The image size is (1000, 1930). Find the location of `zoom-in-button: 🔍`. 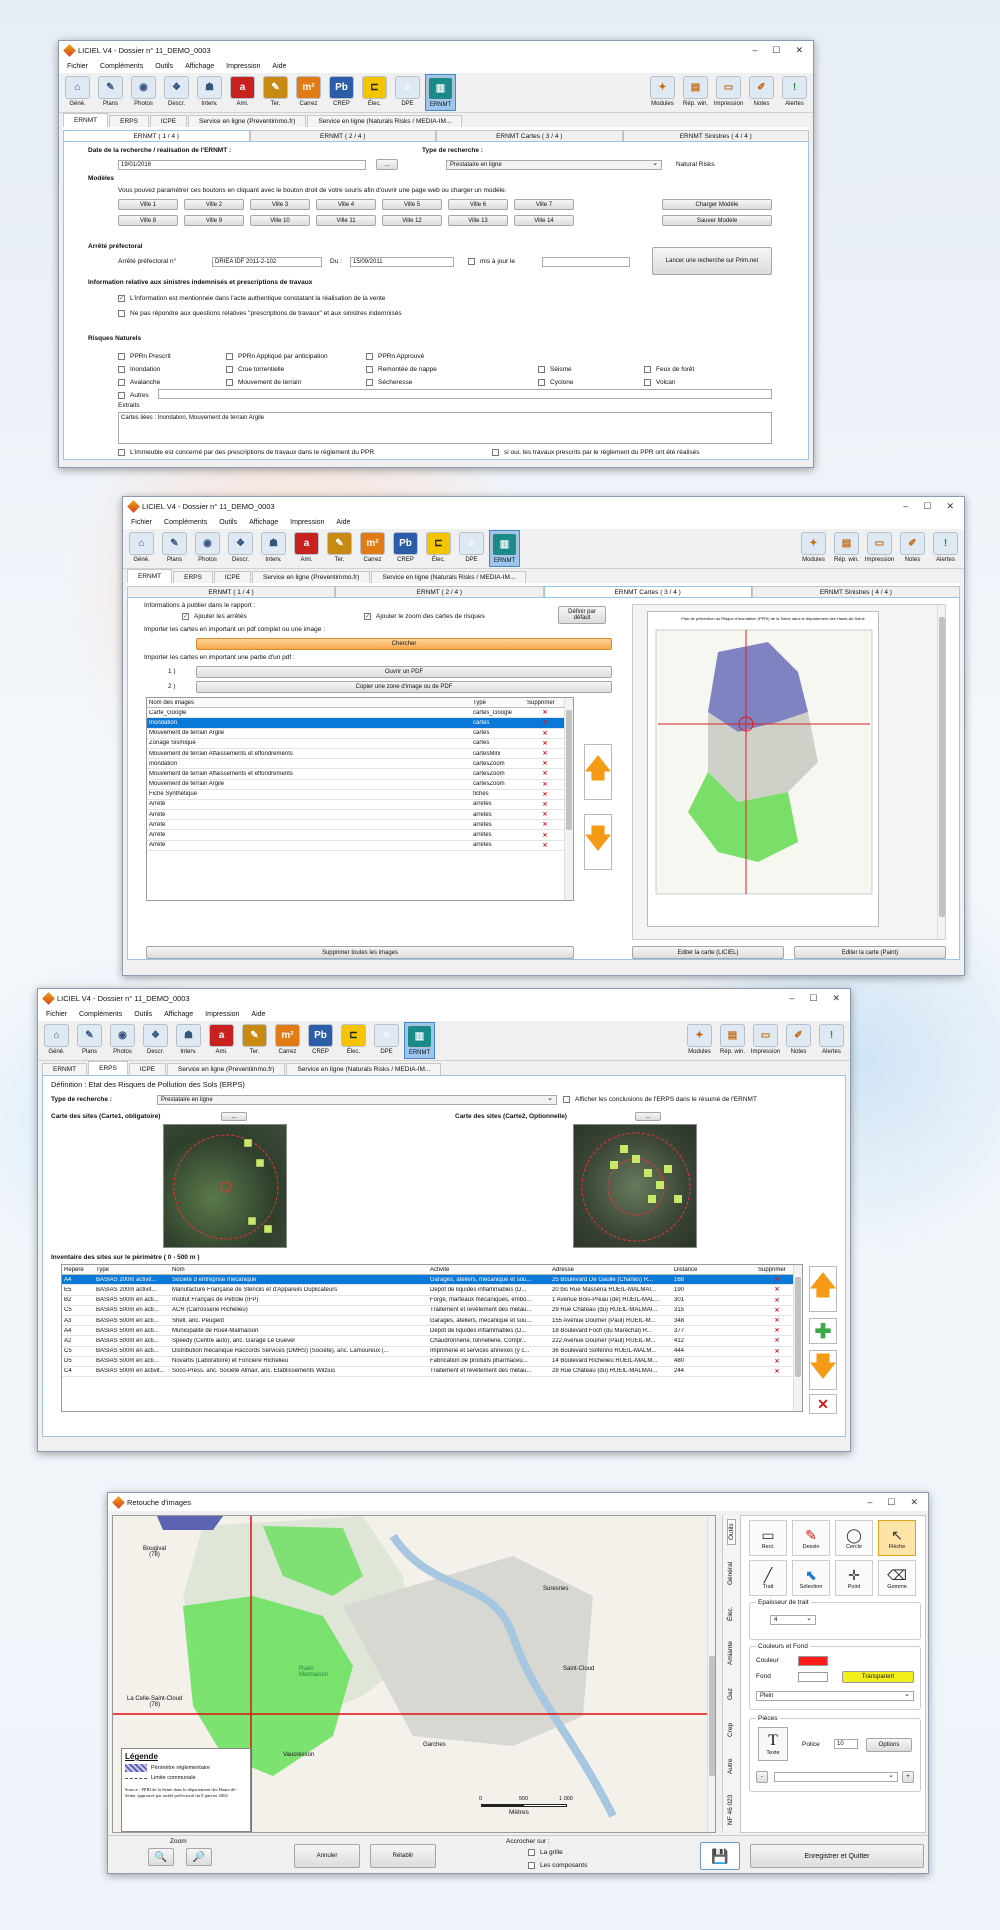

zoom-in-button: 🔍 is located at coordinates (161, 1857).